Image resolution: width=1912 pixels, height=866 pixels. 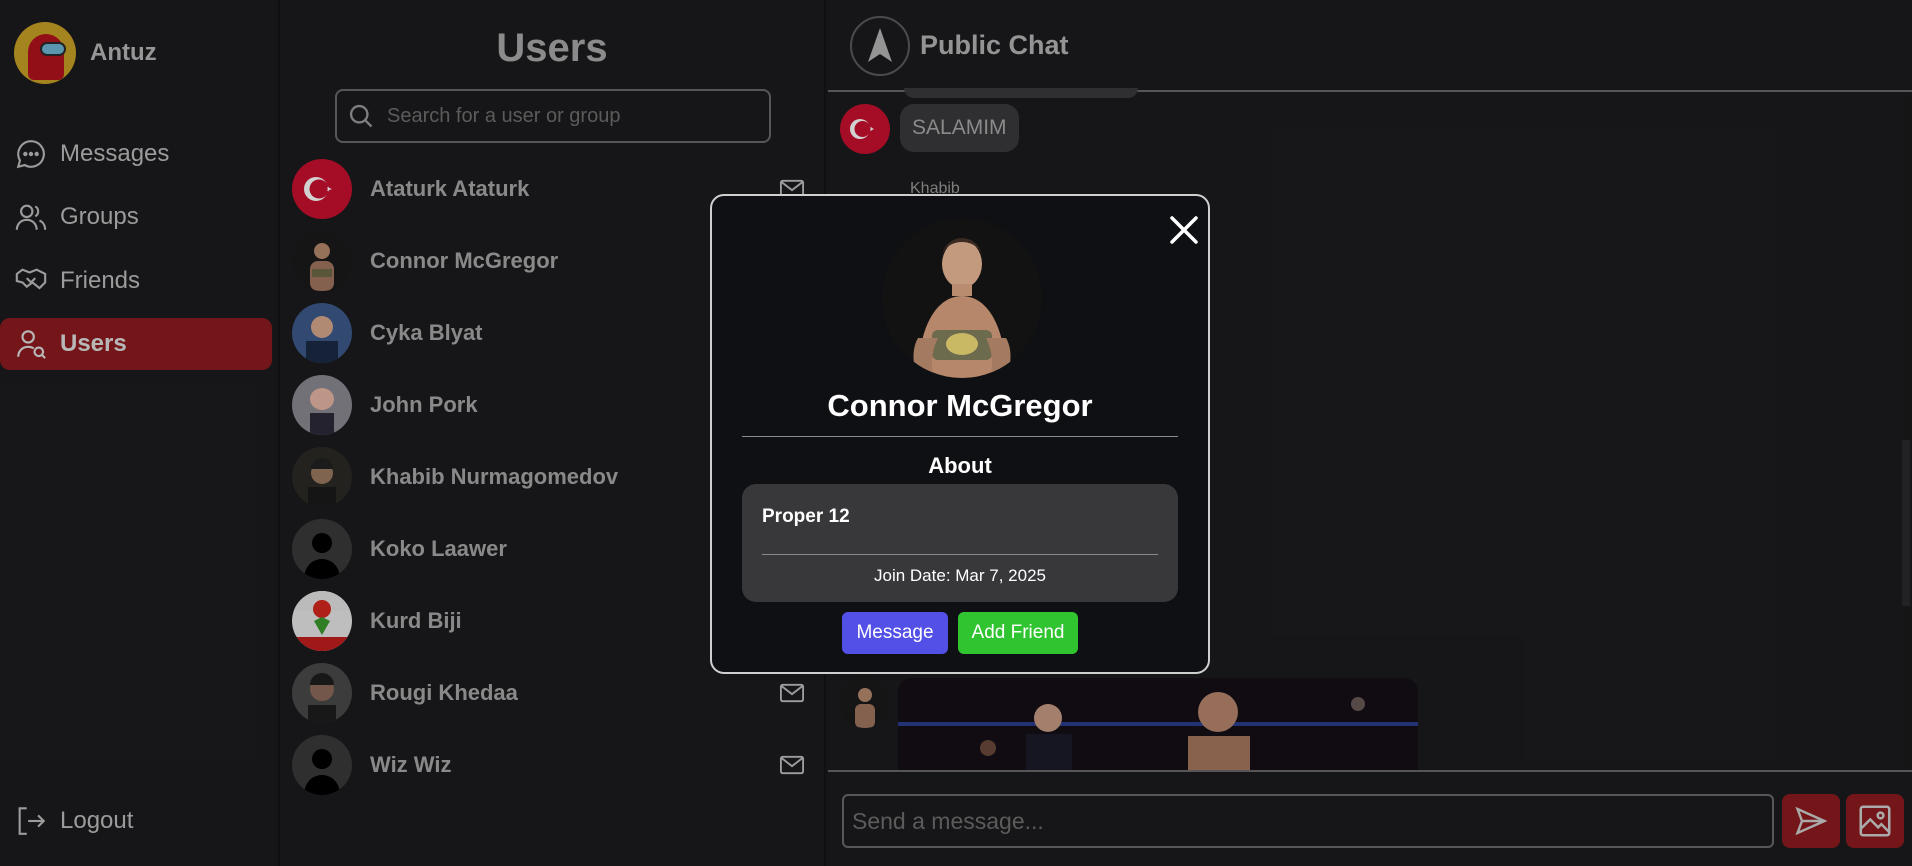 What do you see at coordinates (960, 405) in the screenshot?
I see `profile-name: Connor McGregor` at bounding box center [960, 405].